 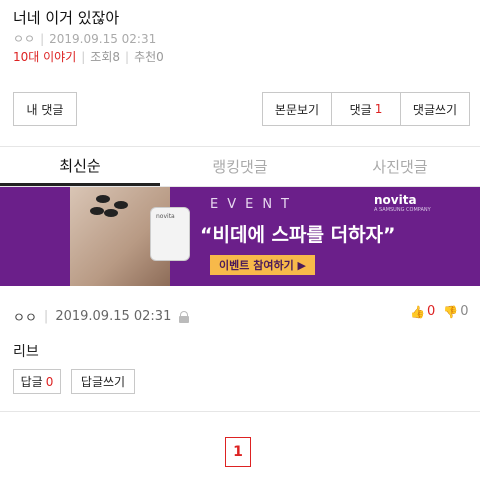 What do you see at coordinates (116, 56) in the screenshot?
I see `views-count: 8` at bounding box center [116, 56].